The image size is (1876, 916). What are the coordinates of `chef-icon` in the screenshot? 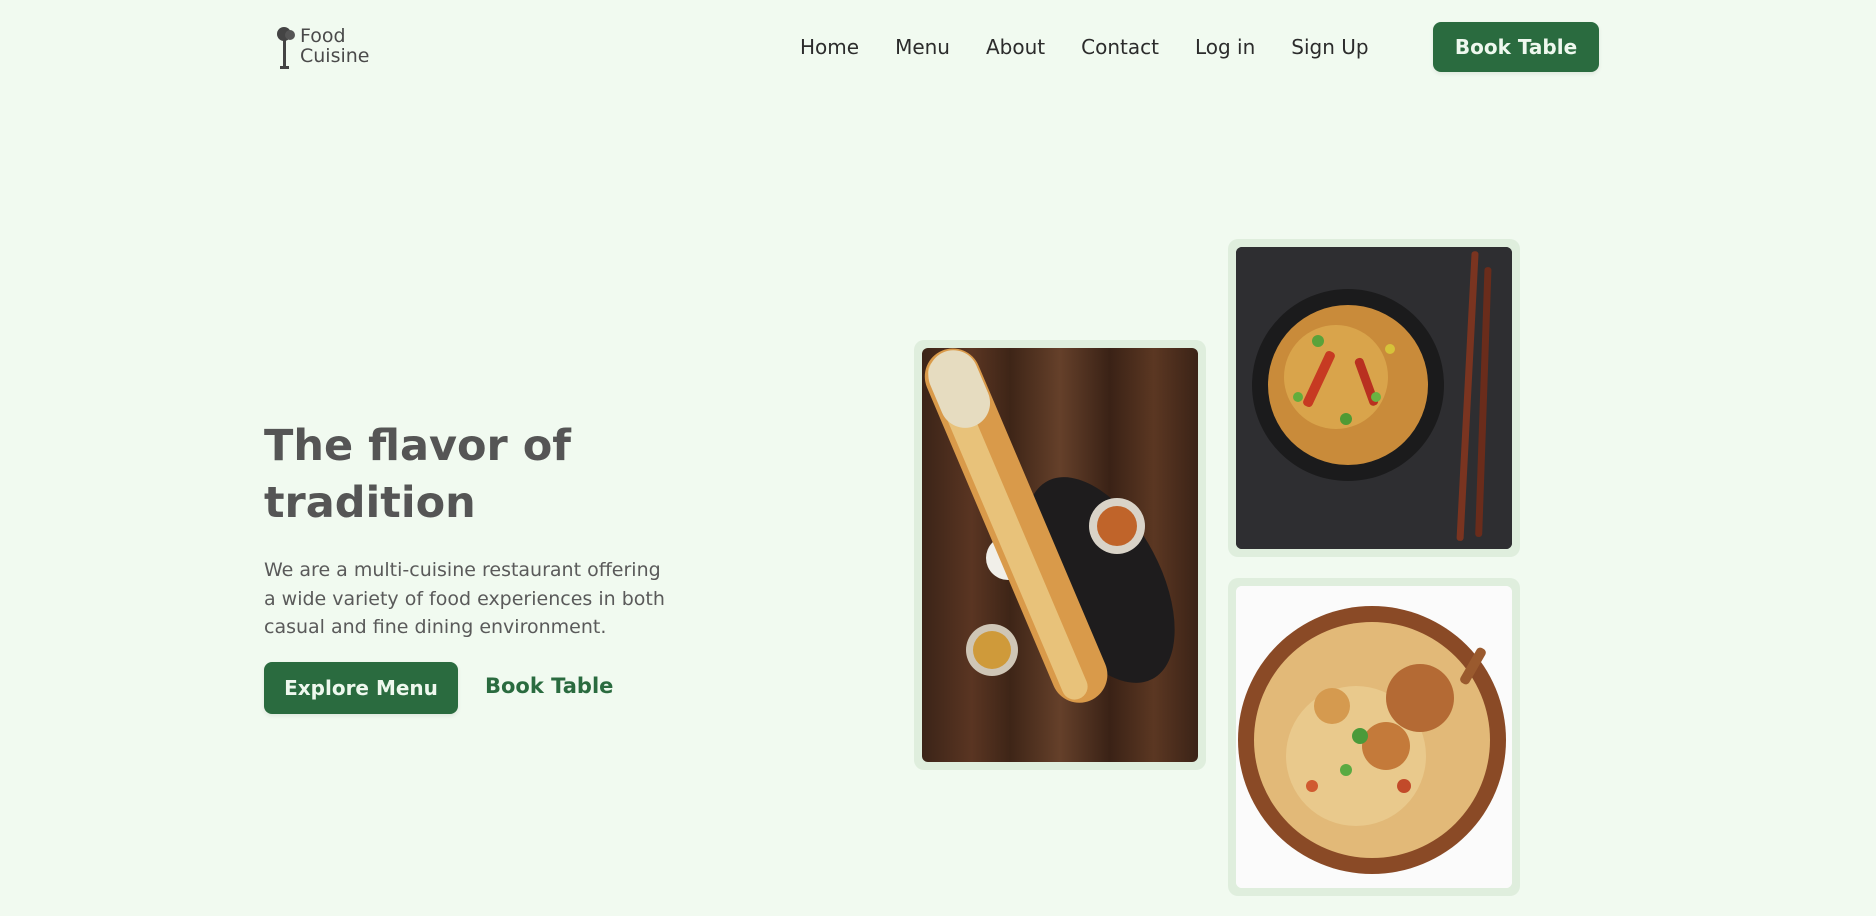 It's located at (287, 50).